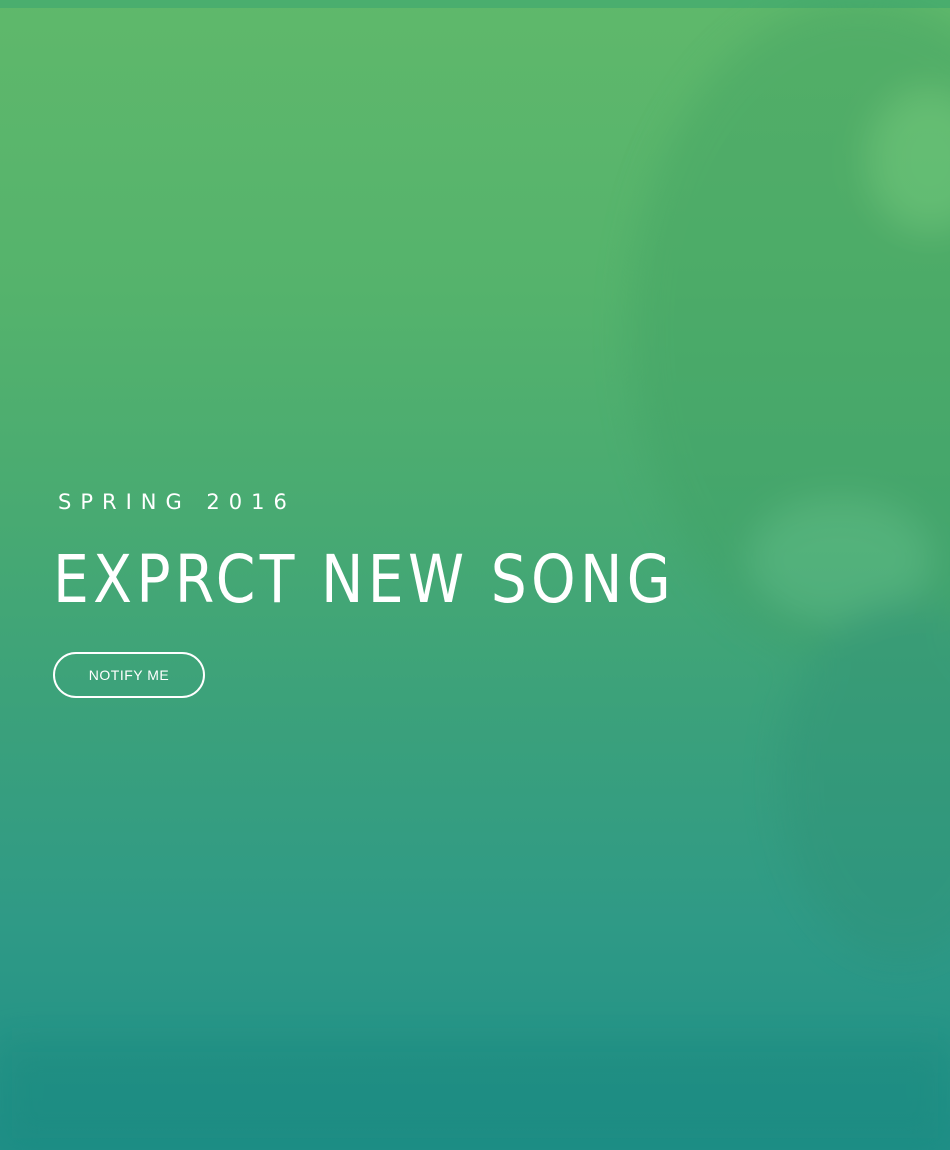 This screenshot has width=950, height=1150. I want to click on hero-headline: EXPRCT NEW SONG, so click(364, 579).